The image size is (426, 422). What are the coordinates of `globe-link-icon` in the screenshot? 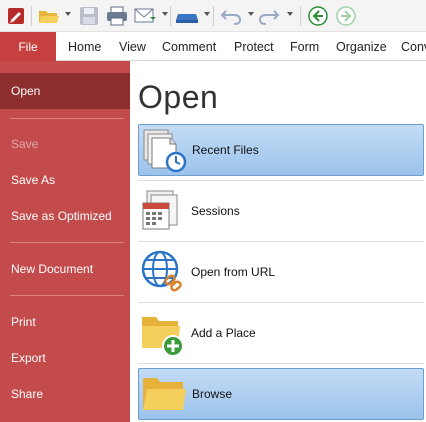 It's located at (163, 272).